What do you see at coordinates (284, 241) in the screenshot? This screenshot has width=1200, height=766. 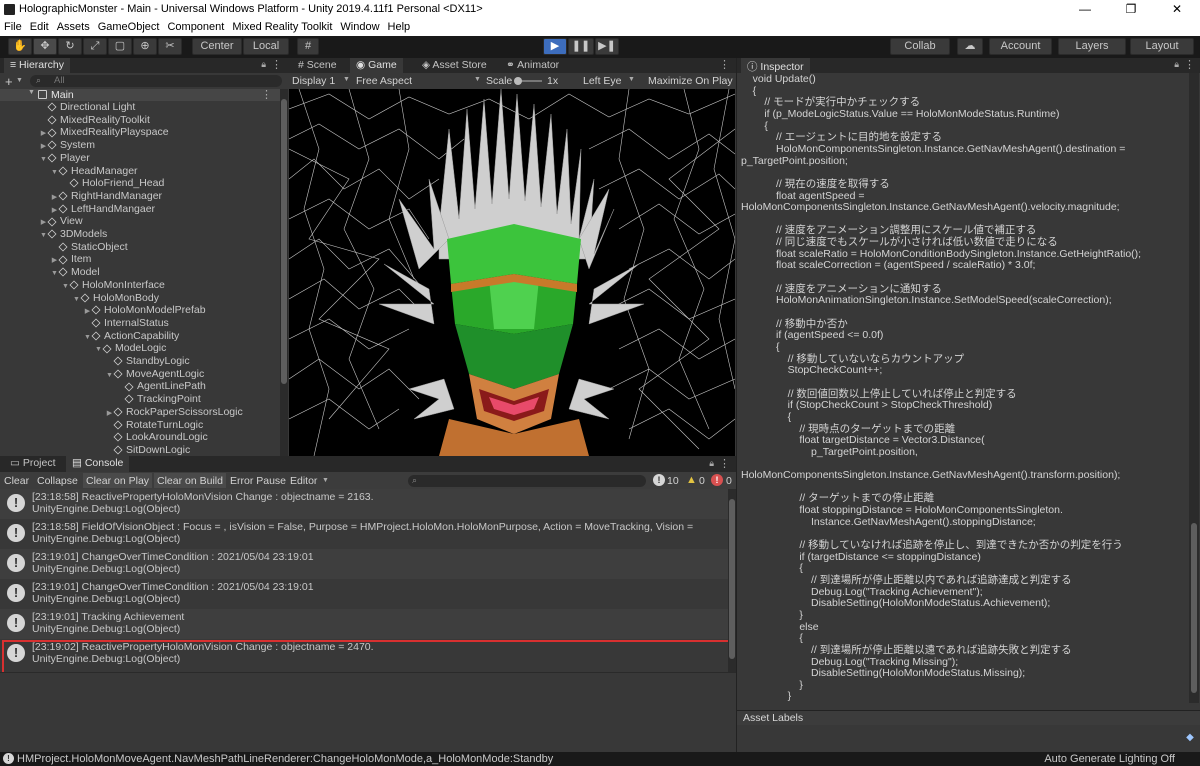 I see `hierarchy-scroll-thumb` at bounding box center [284, 241].